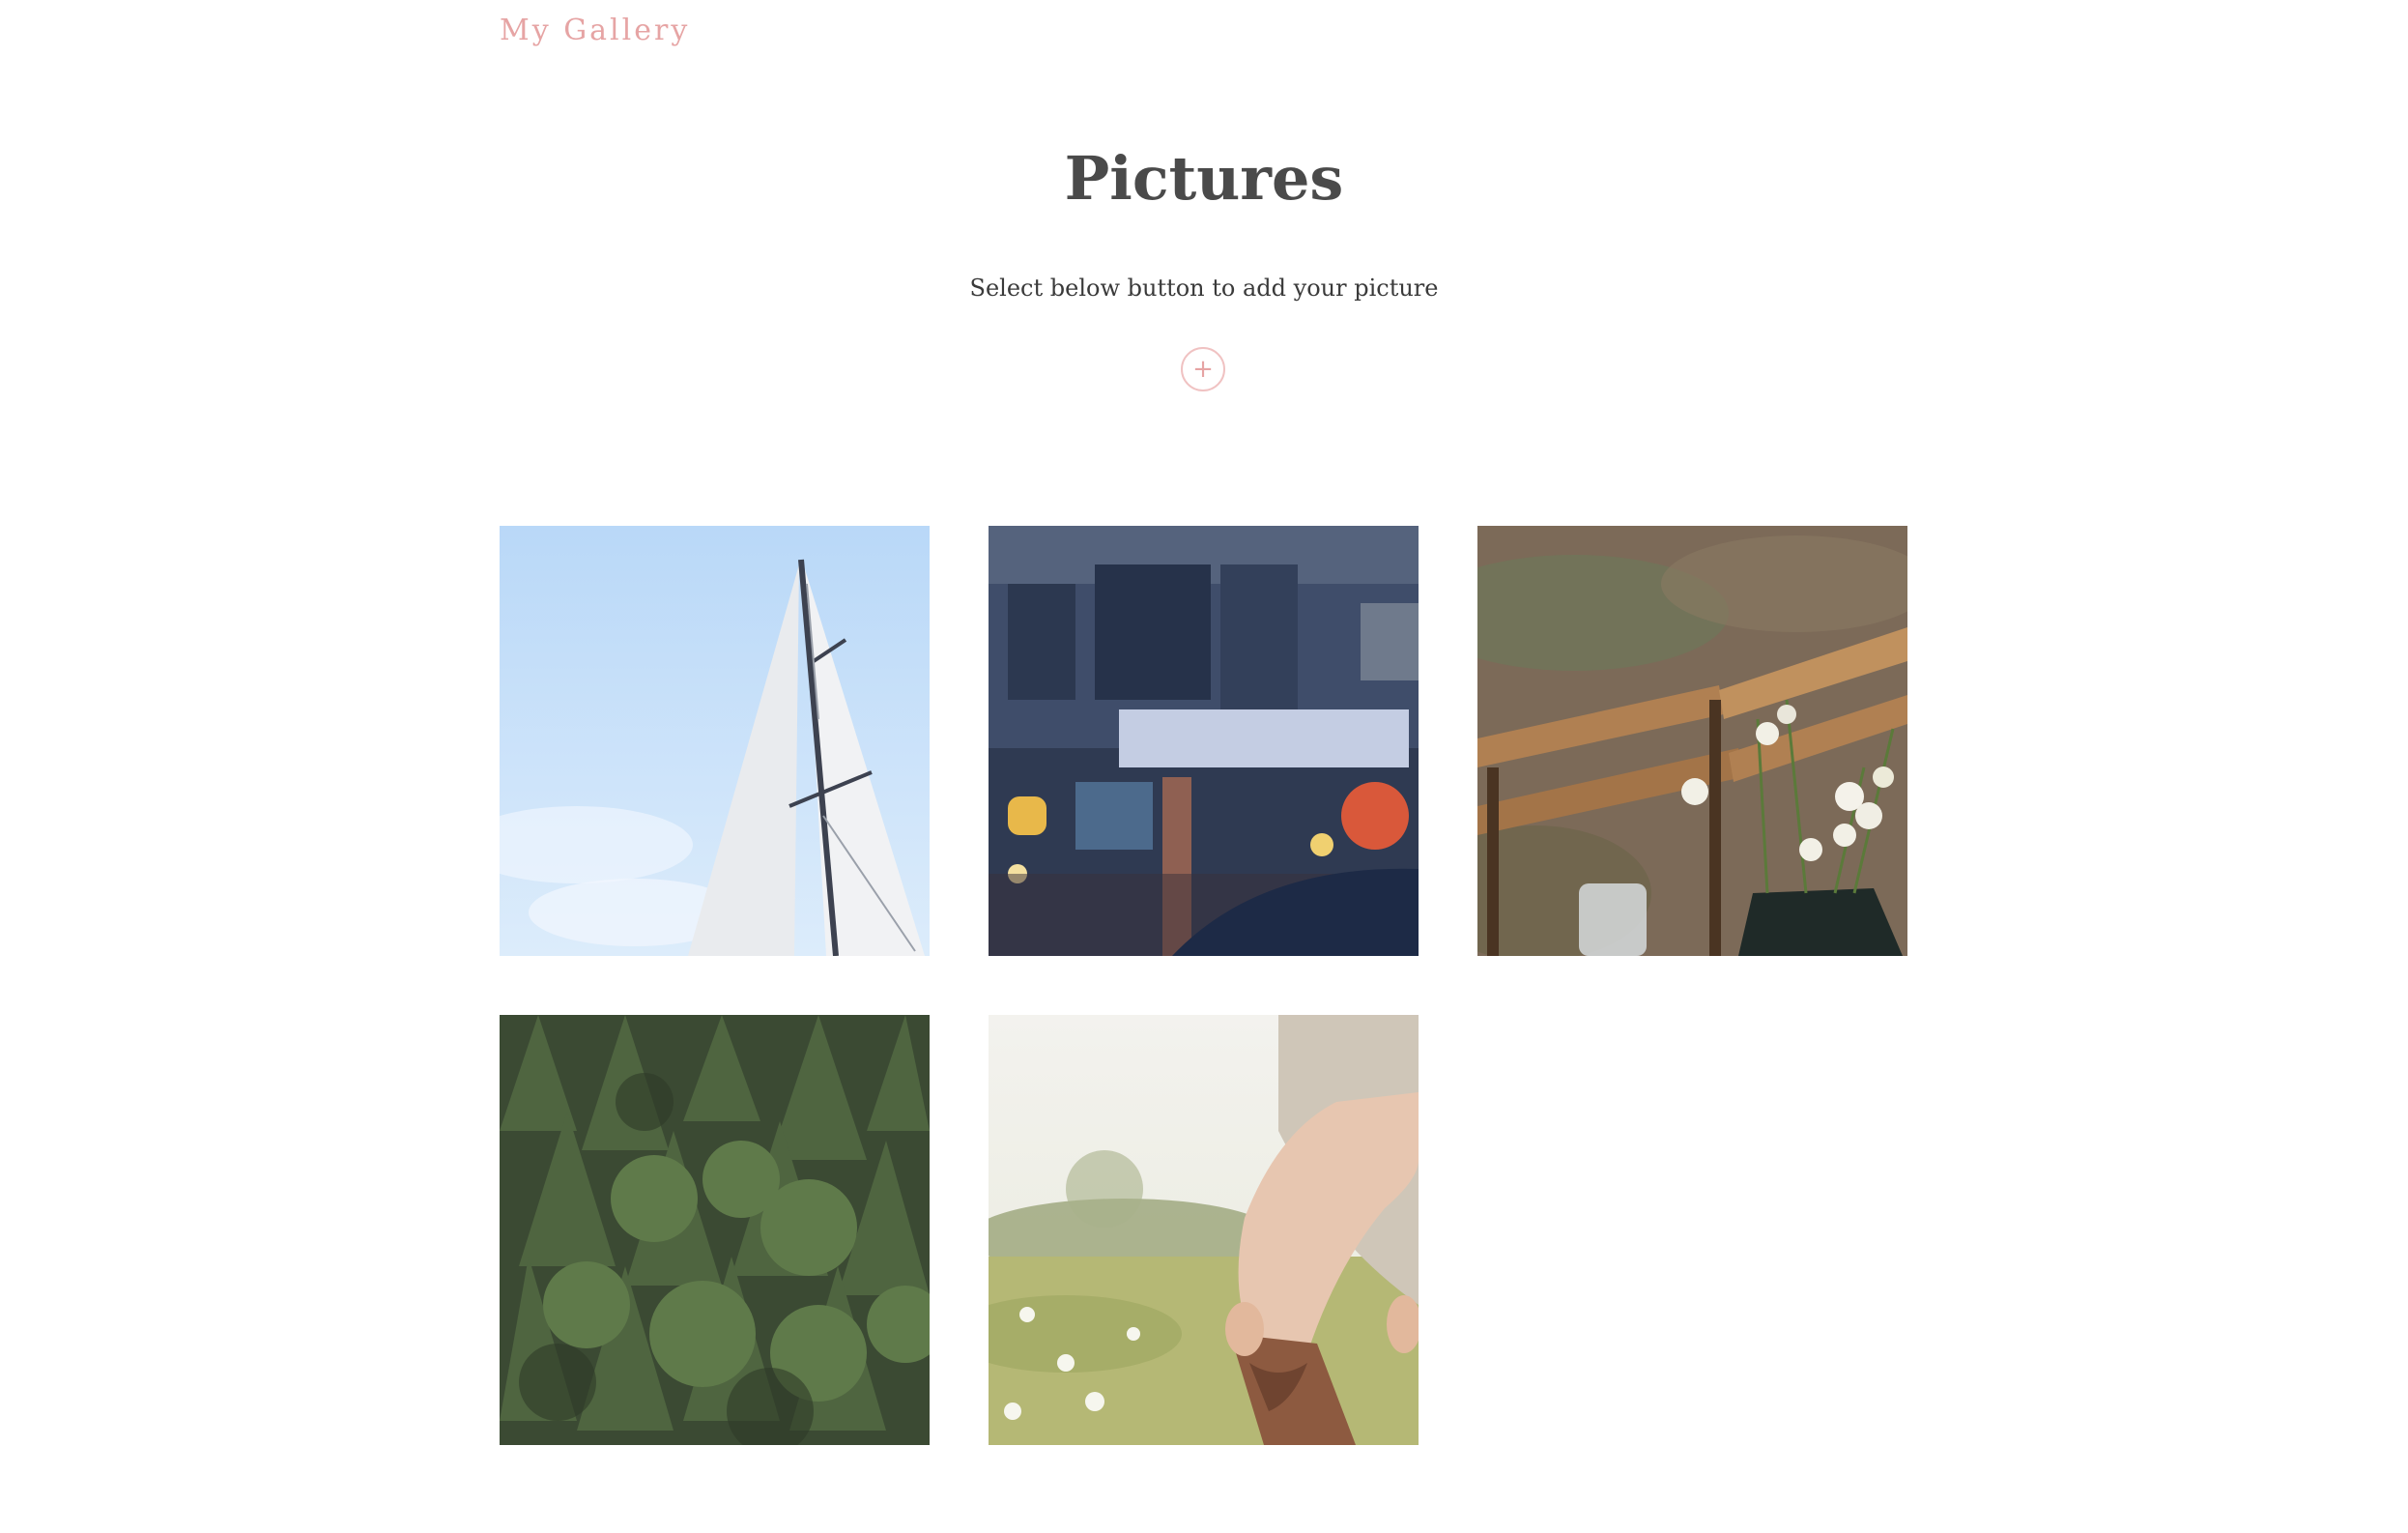 The image size is (2408, 1533). I want to click on photo-sailboat, so click(715, 741).